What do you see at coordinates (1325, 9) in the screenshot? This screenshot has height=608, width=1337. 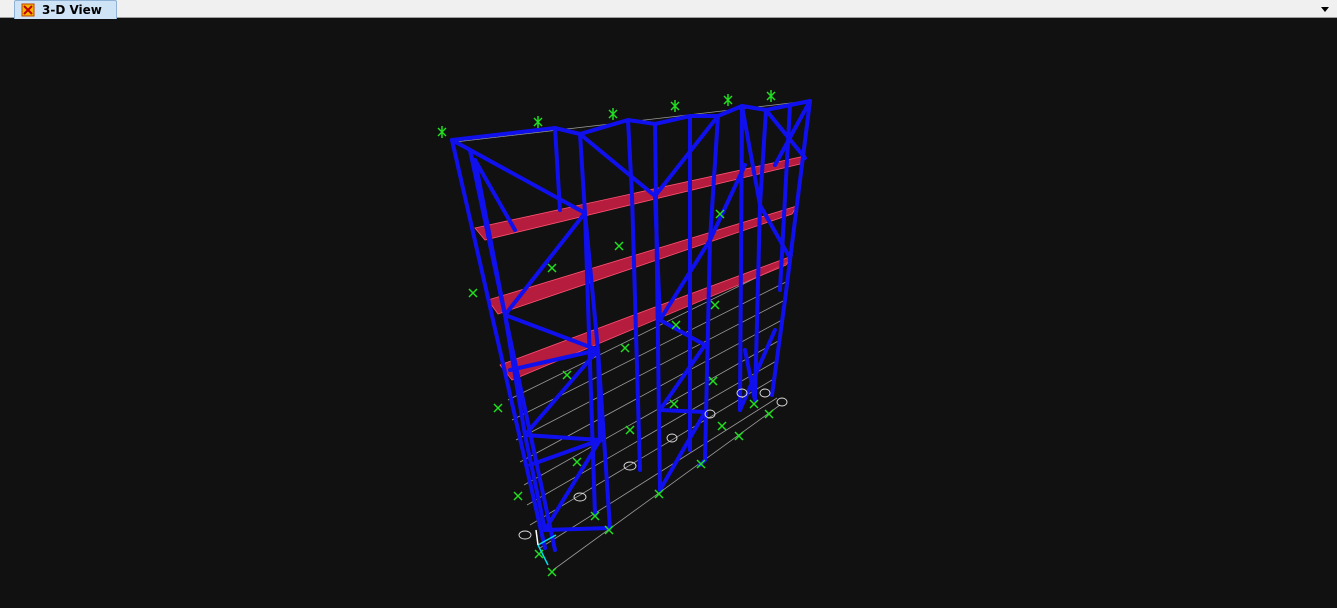 I see `chevron-down-icon` at bounding box center [1325, 9].